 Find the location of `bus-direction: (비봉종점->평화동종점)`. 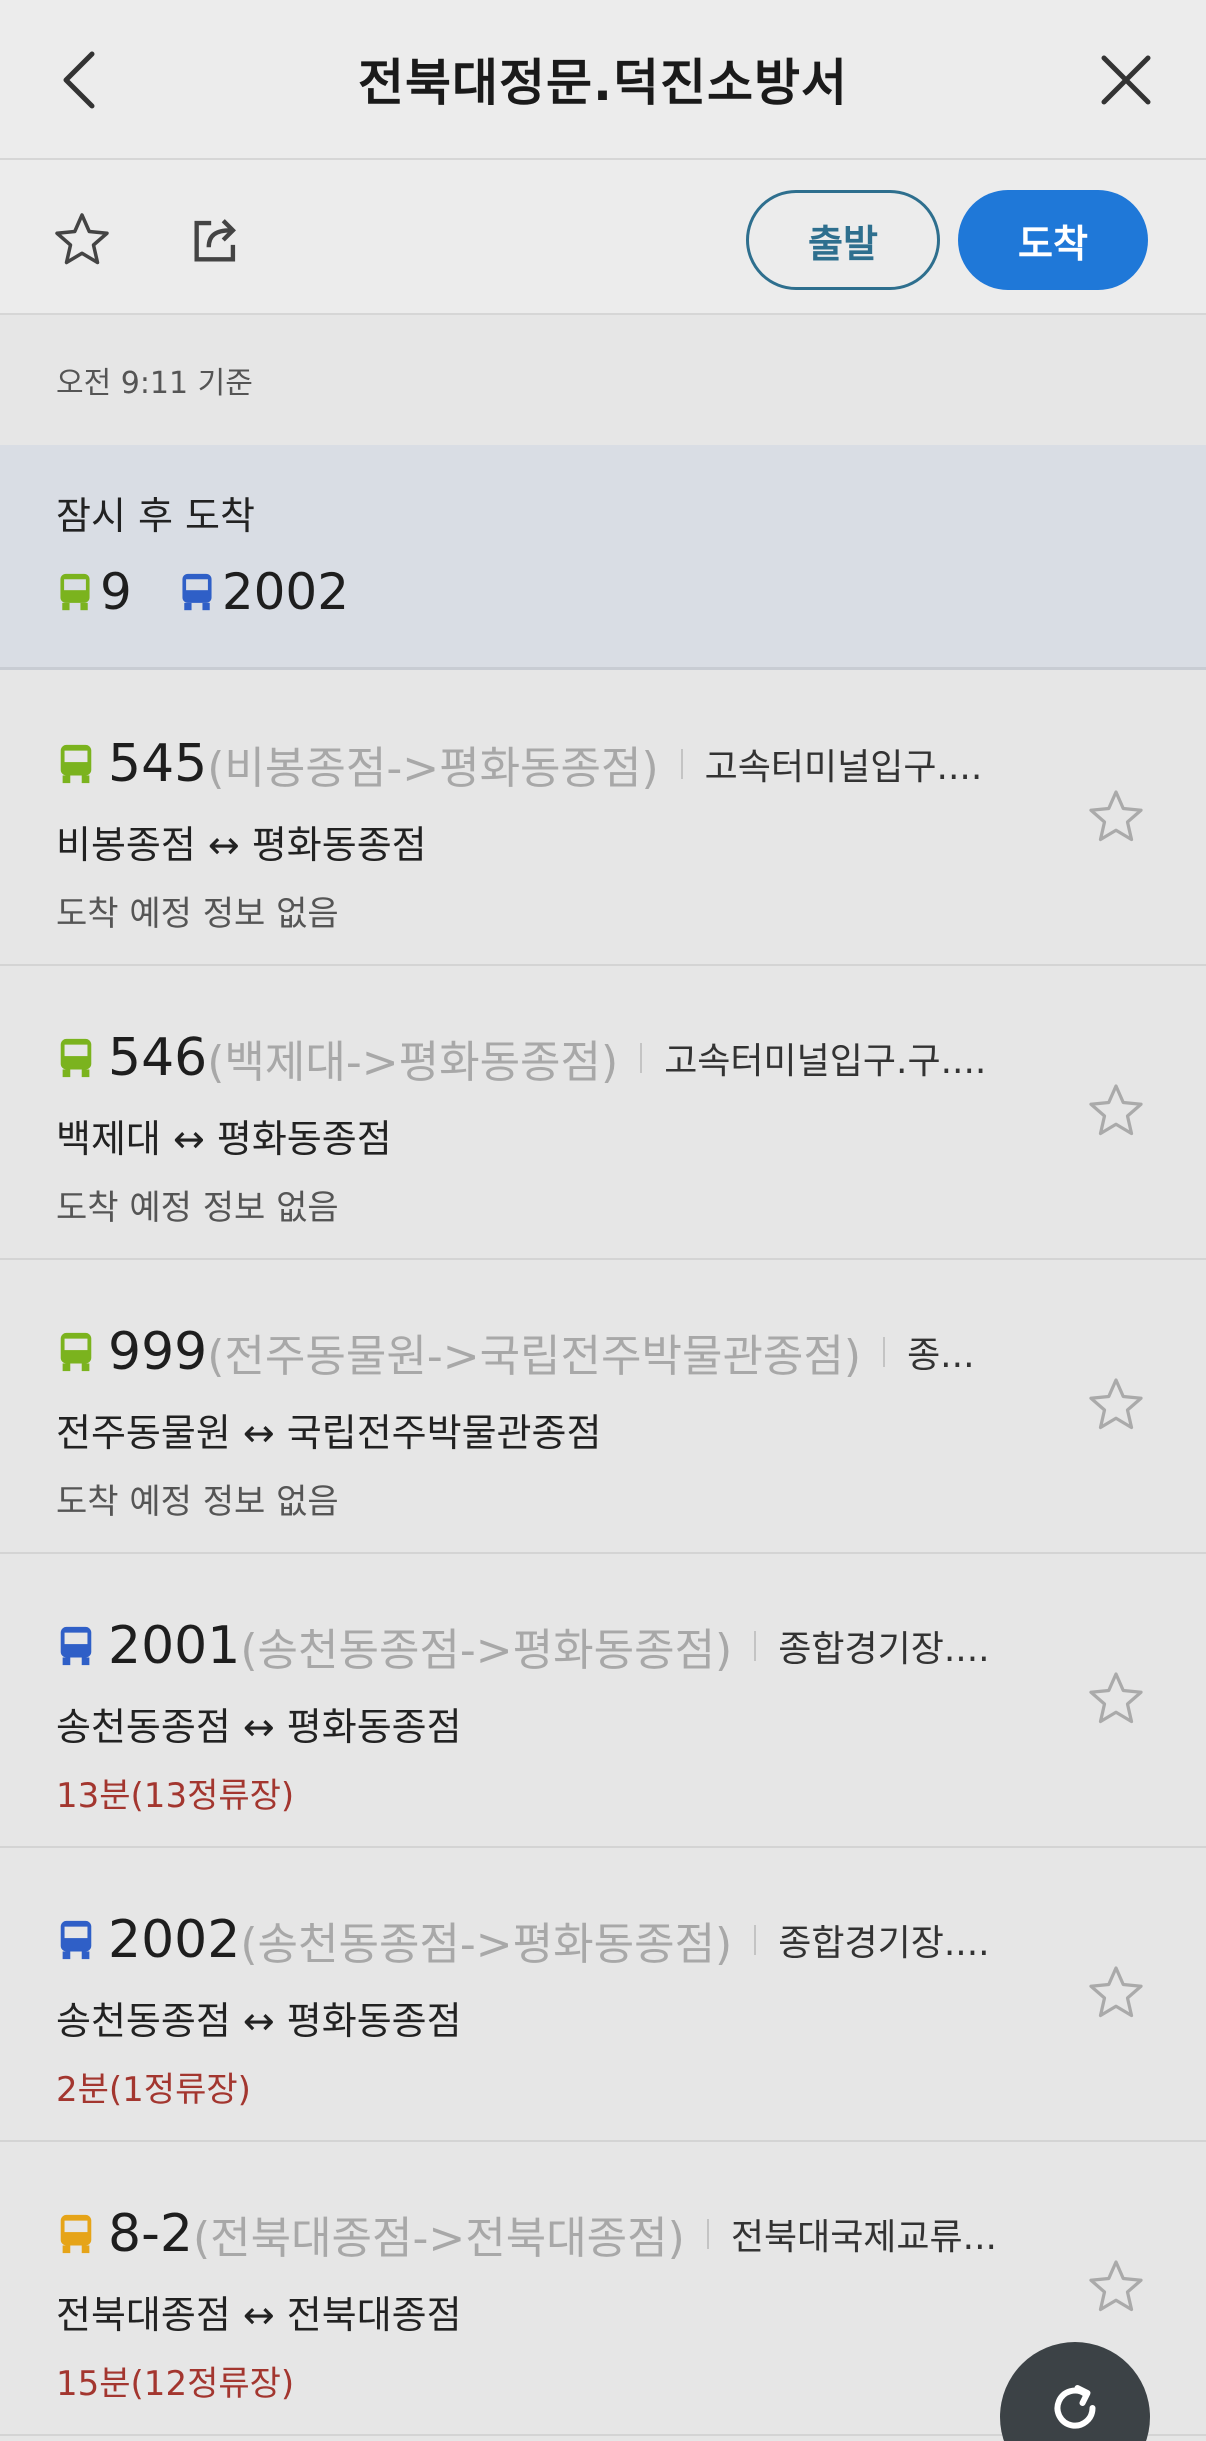

bus-direction: (비봉종점->평화동종점) is located at coordinates (433, 768).